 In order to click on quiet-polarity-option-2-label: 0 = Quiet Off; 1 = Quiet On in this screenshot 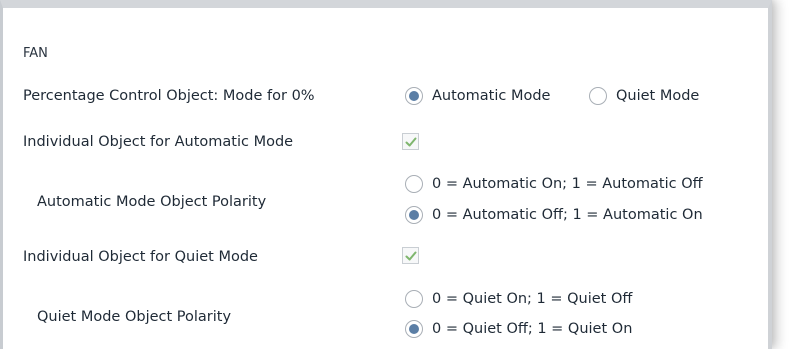, I will do `click(532, 329)`.